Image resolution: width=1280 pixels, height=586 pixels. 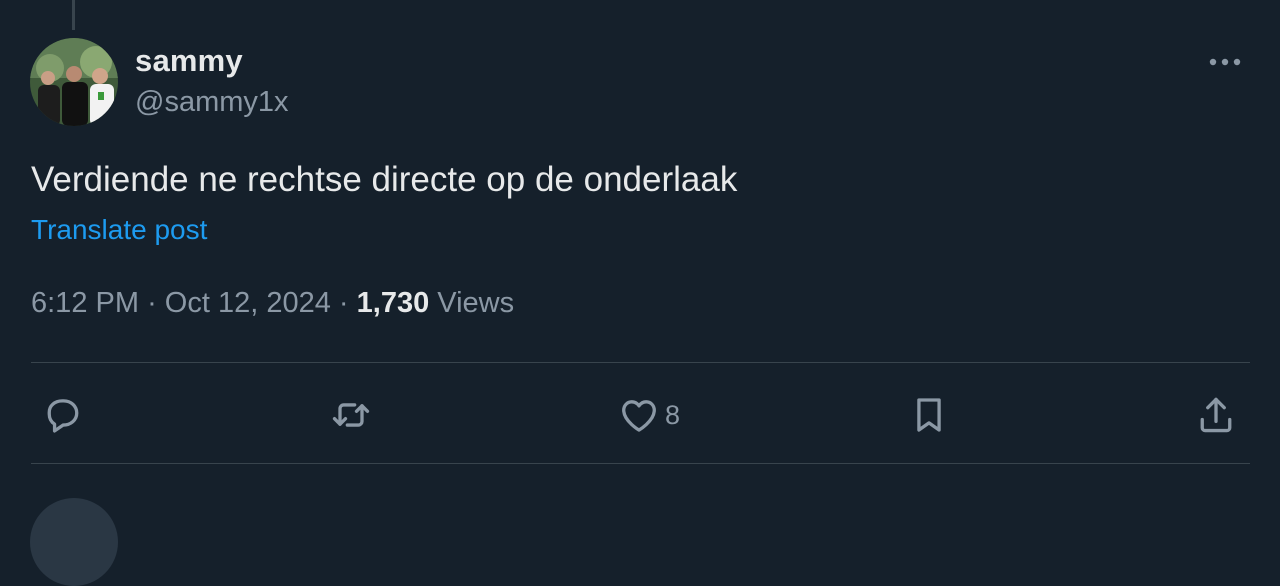 I want to click on author-avatar, so click(x=74, y=82).